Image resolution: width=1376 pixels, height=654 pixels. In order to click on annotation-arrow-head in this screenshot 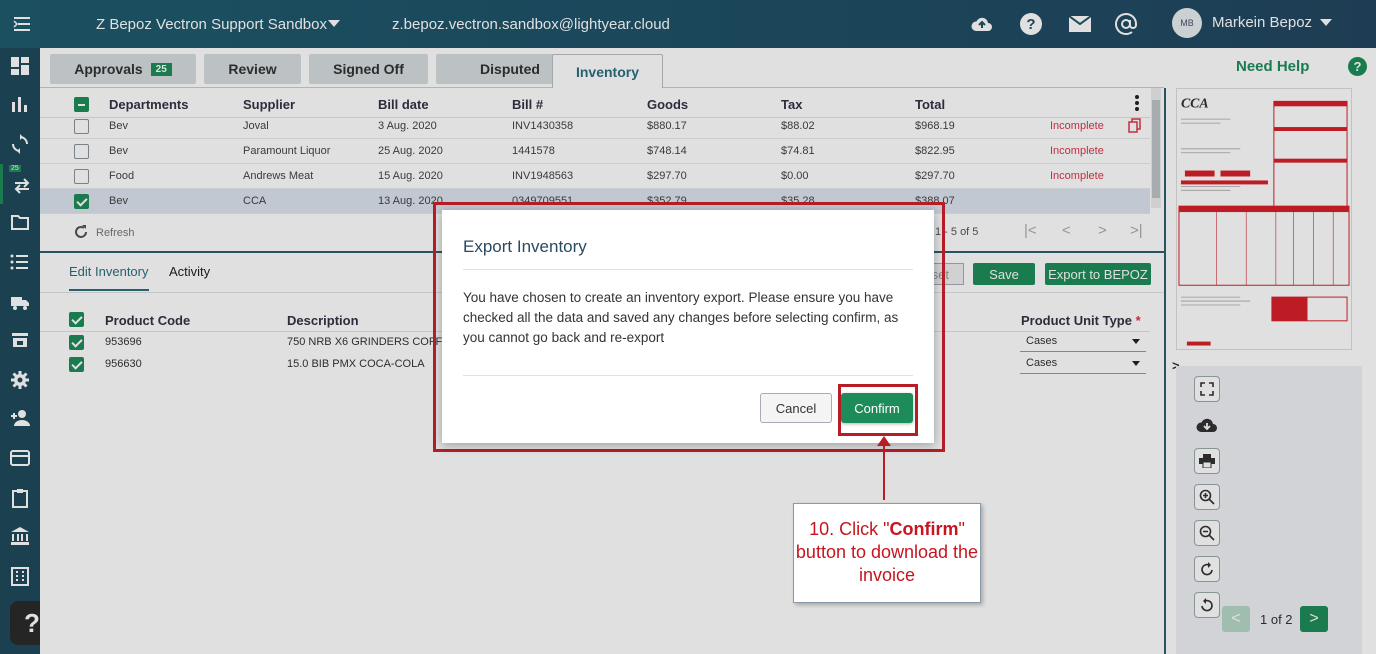, I will do `click(884, 441)`.